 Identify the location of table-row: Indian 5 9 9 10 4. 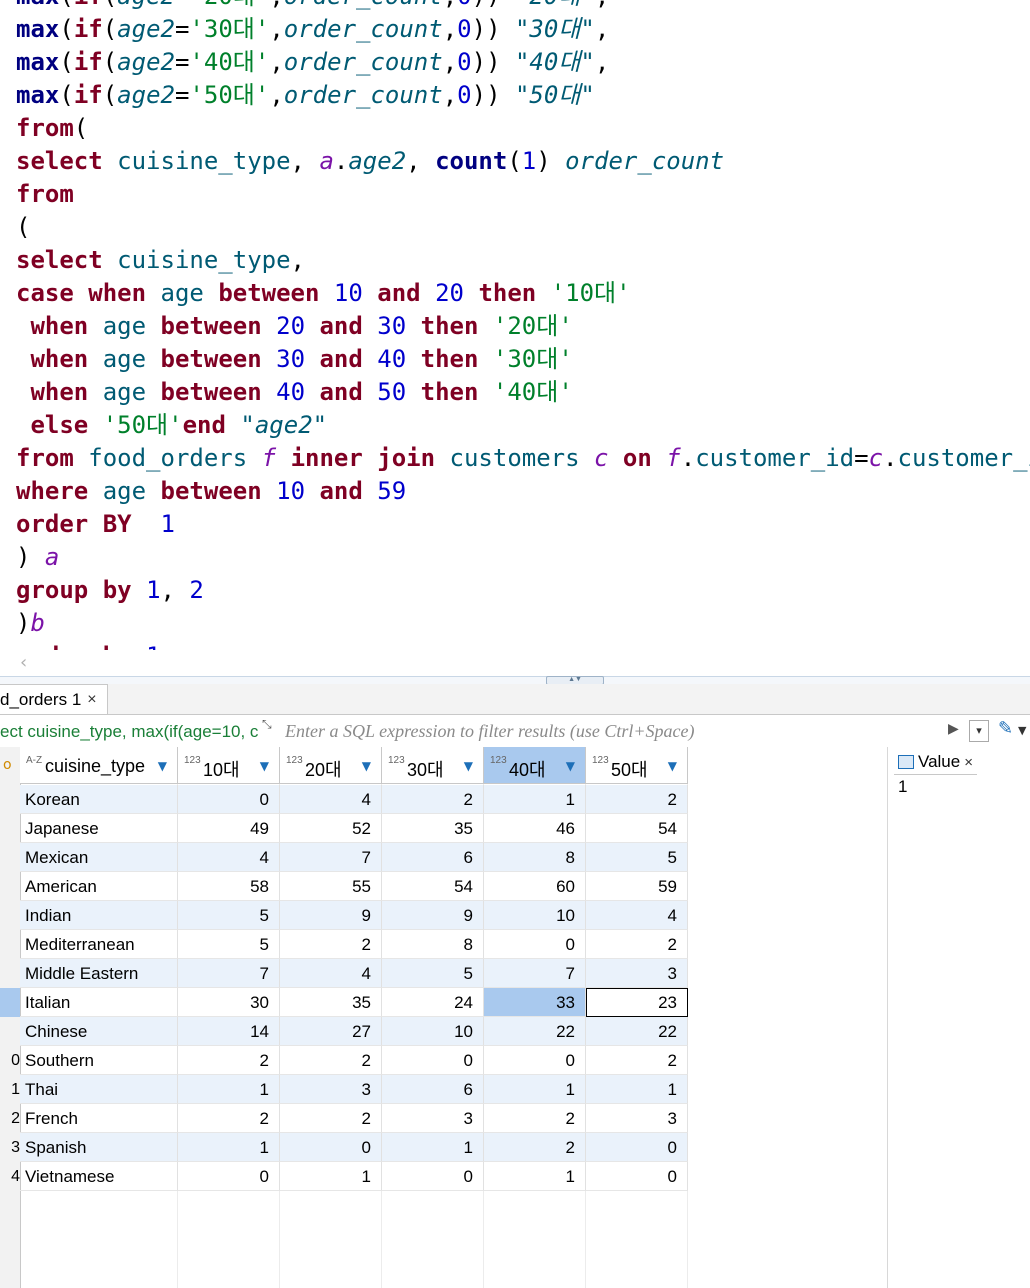
(354, 915).